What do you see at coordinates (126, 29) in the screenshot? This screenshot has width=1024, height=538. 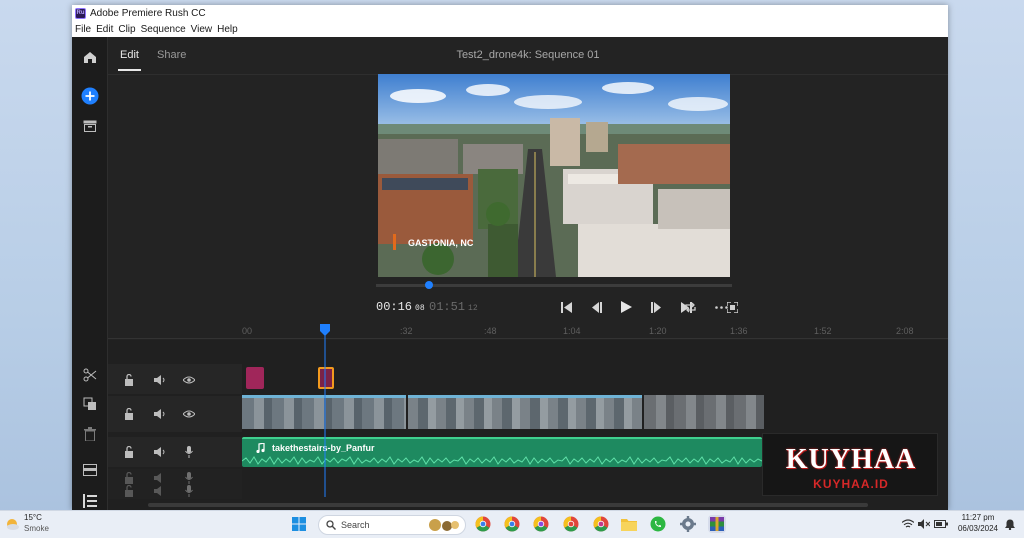 I see `menu-clip: Clip` at bounding box center [126, 29].